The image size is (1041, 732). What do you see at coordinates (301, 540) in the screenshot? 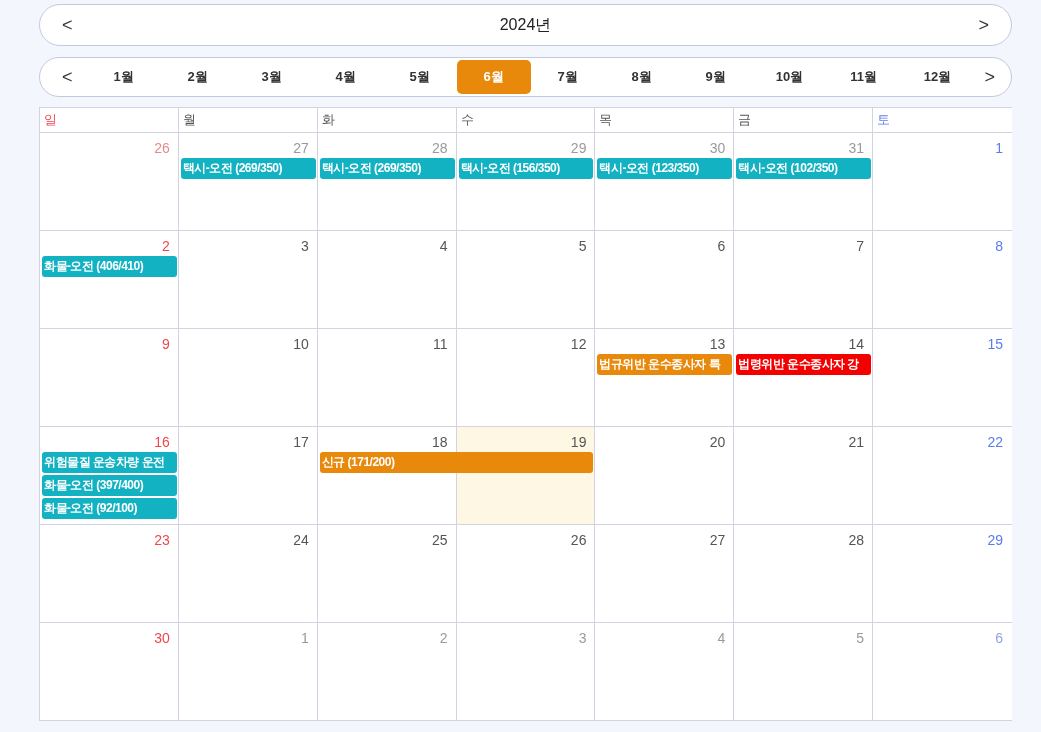
I see `day-number: 24` at bounding box center [301, 540].